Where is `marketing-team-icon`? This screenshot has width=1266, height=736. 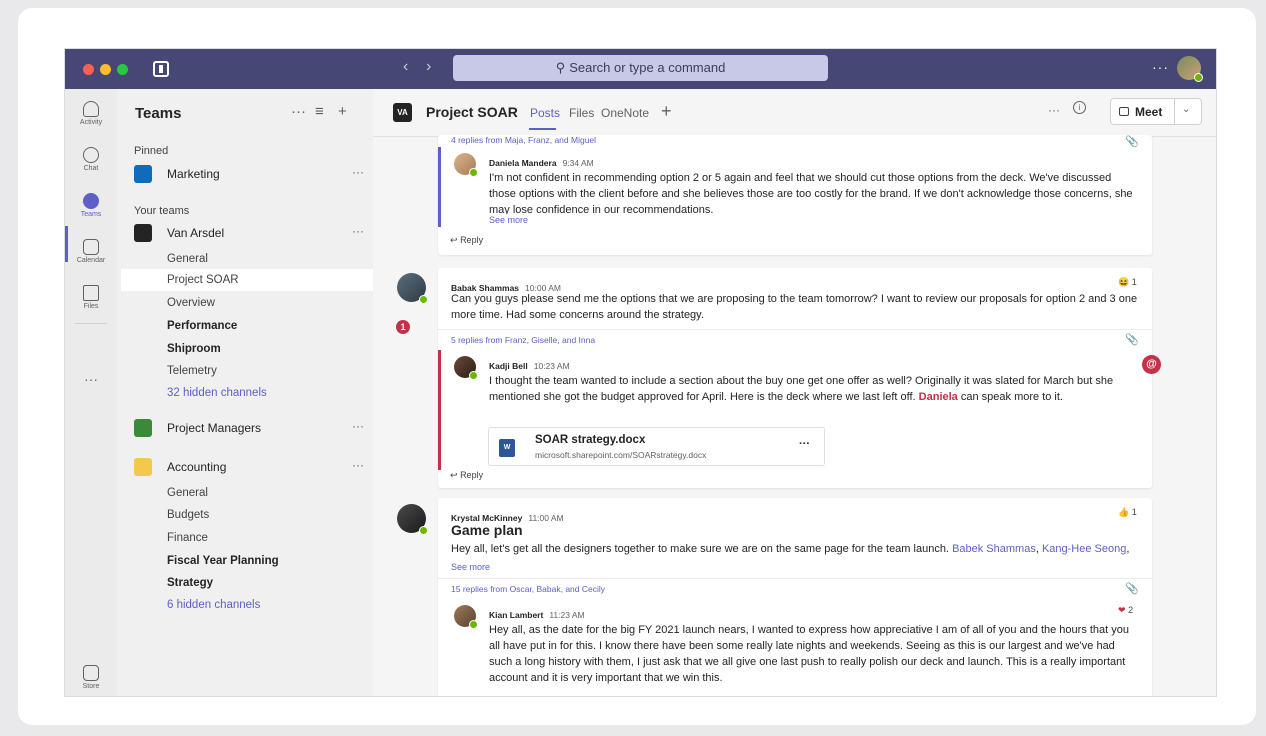
marketing-team-icon is located at coordinates (143, 174).